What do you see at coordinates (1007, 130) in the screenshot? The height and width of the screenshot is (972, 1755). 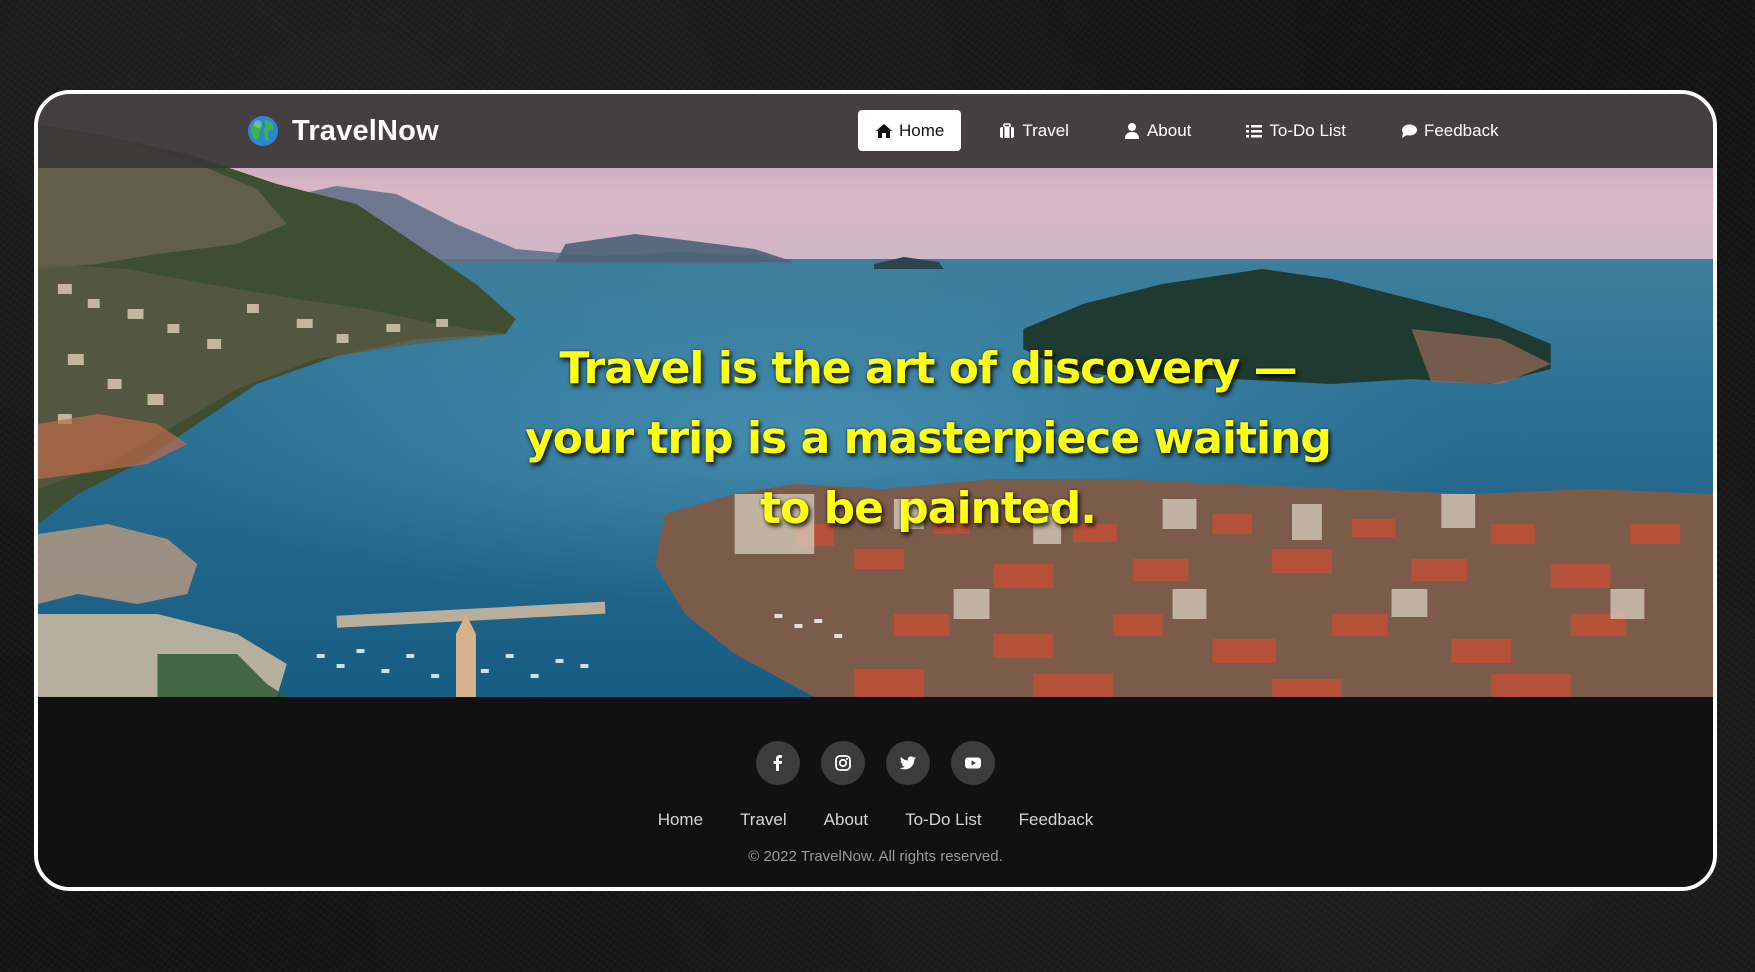 I see `suitcase-icon` at bounding box center [1007, 130].